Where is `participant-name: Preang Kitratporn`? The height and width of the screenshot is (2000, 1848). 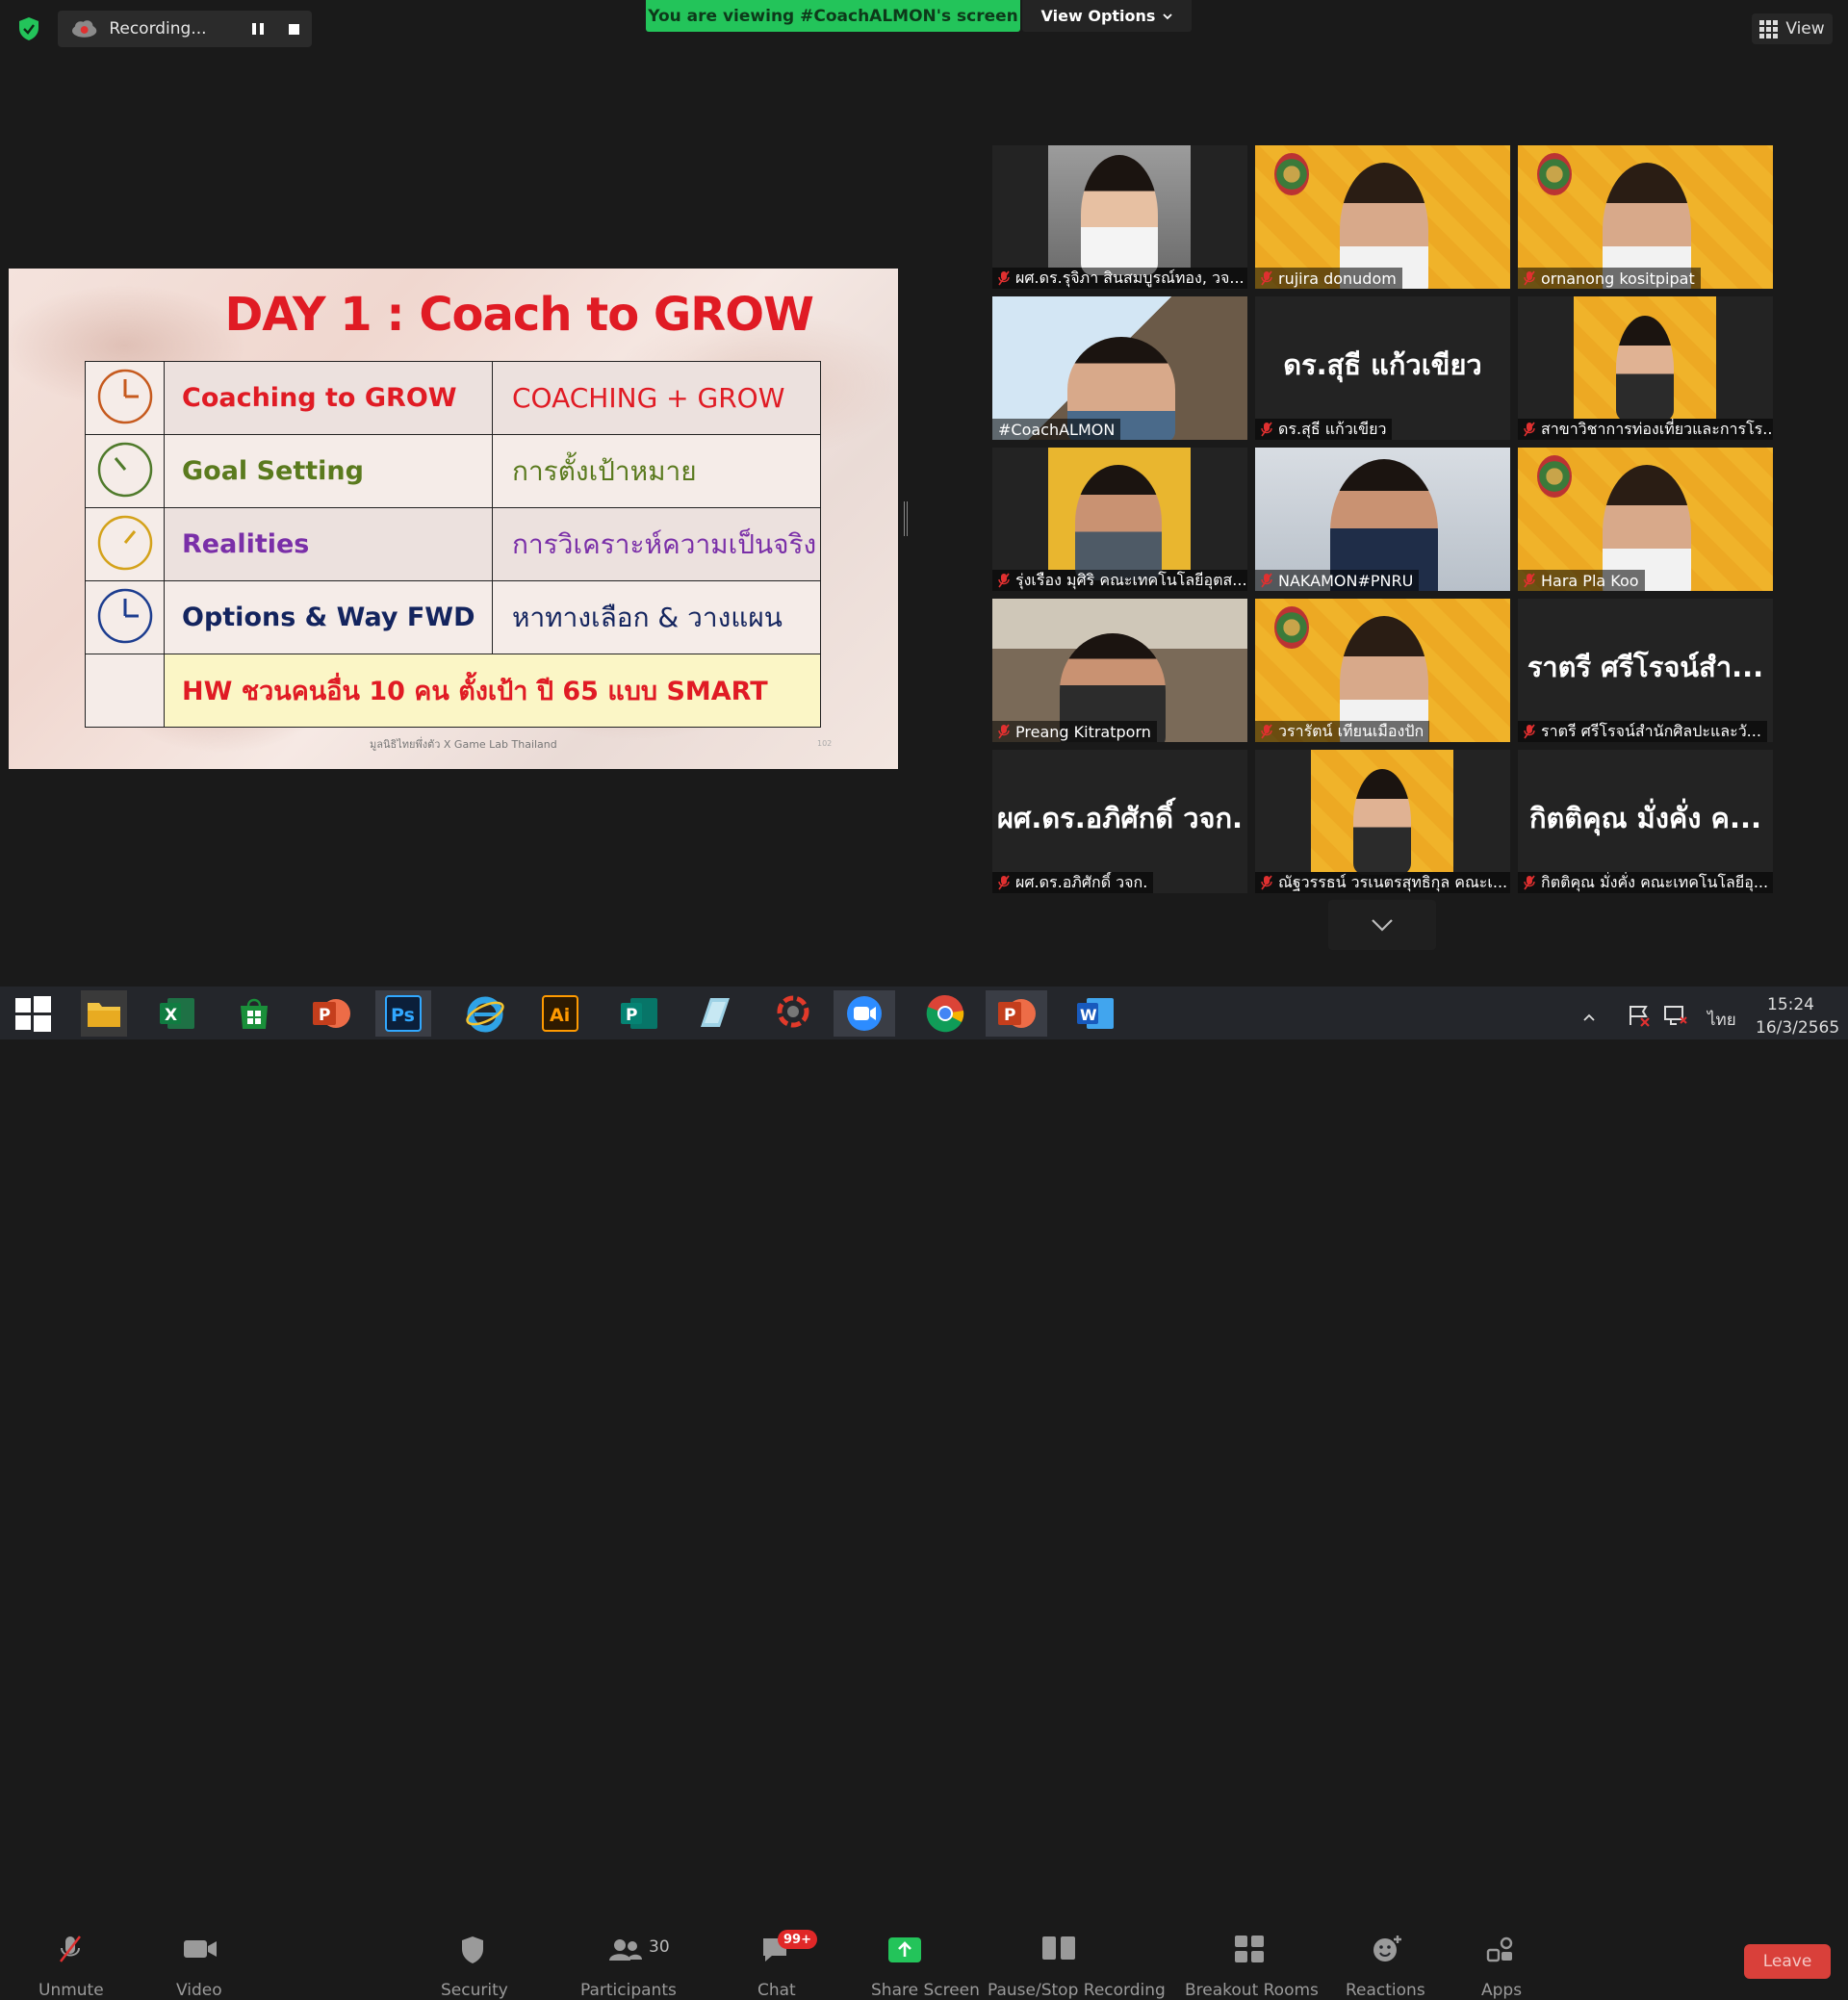 participant-name: Preang Kitratporn is located at coordinates (1083, 731).